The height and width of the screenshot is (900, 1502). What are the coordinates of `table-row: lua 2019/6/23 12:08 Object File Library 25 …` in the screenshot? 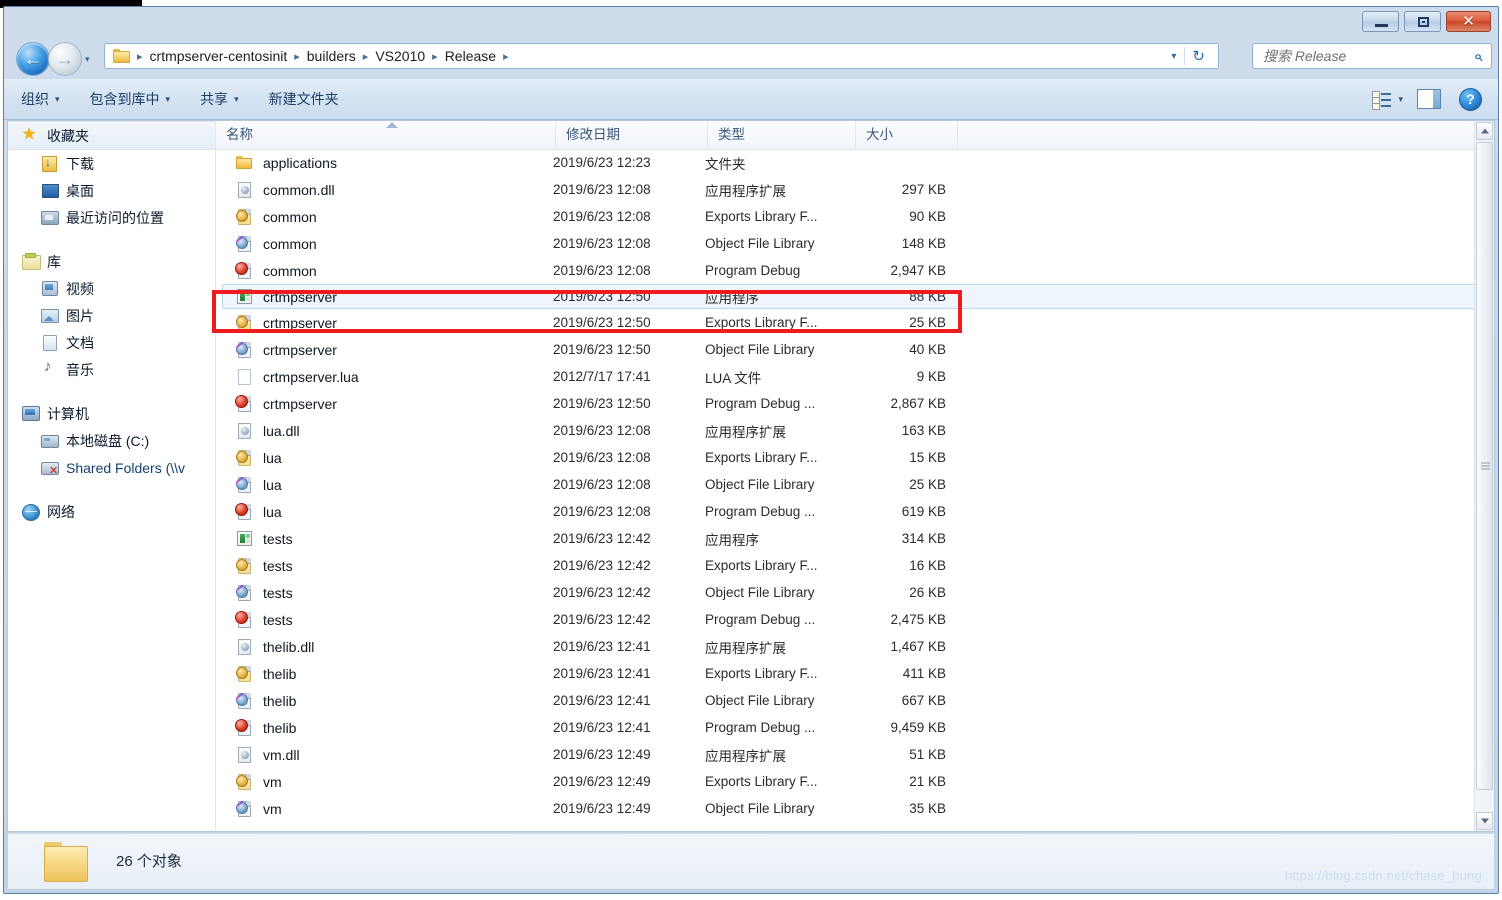 It's located at (855, 484).